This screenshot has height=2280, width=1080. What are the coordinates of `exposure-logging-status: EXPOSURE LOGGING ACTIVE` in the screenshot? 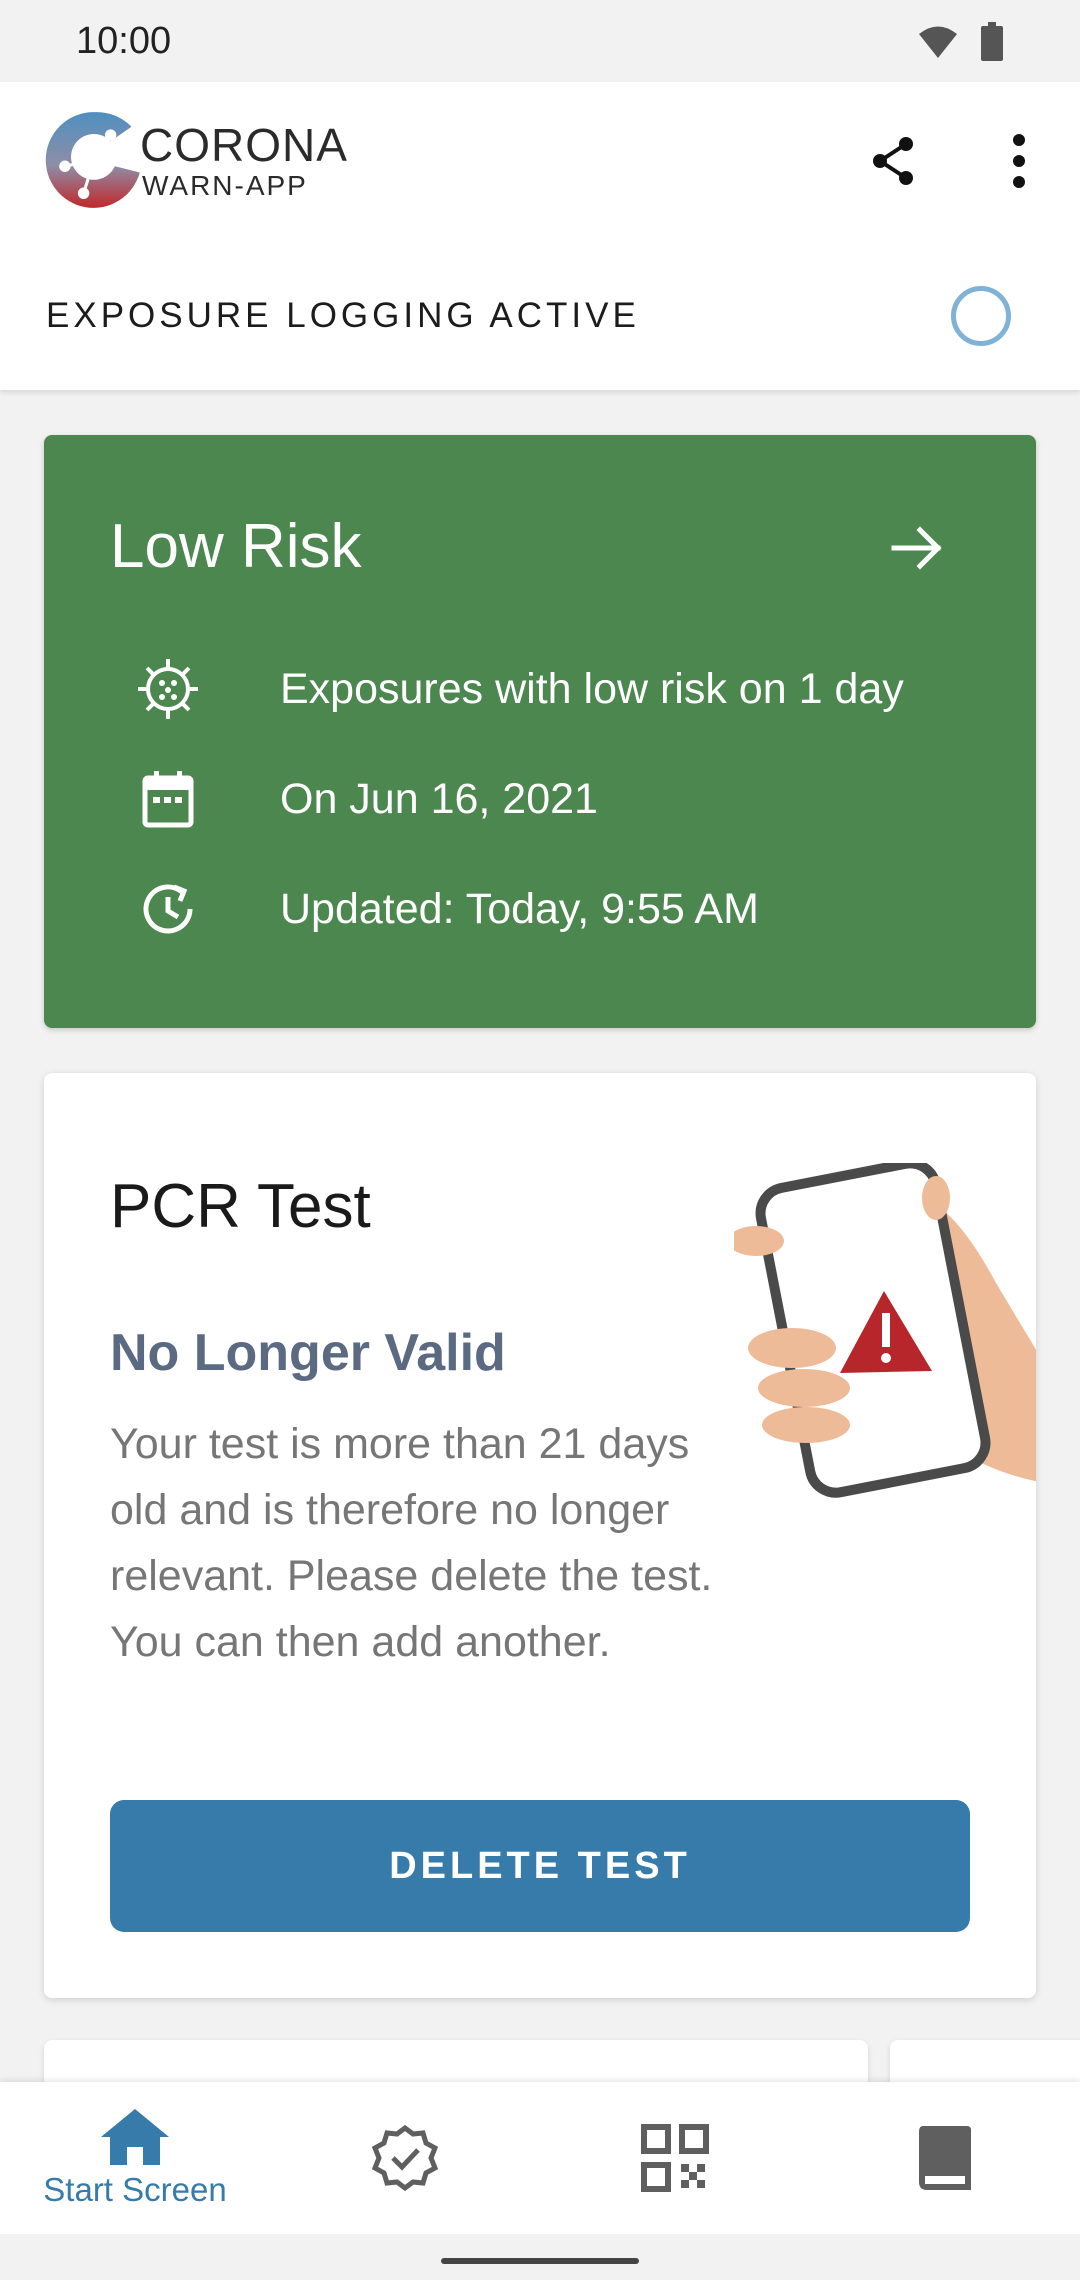 It's located at (343, 316).